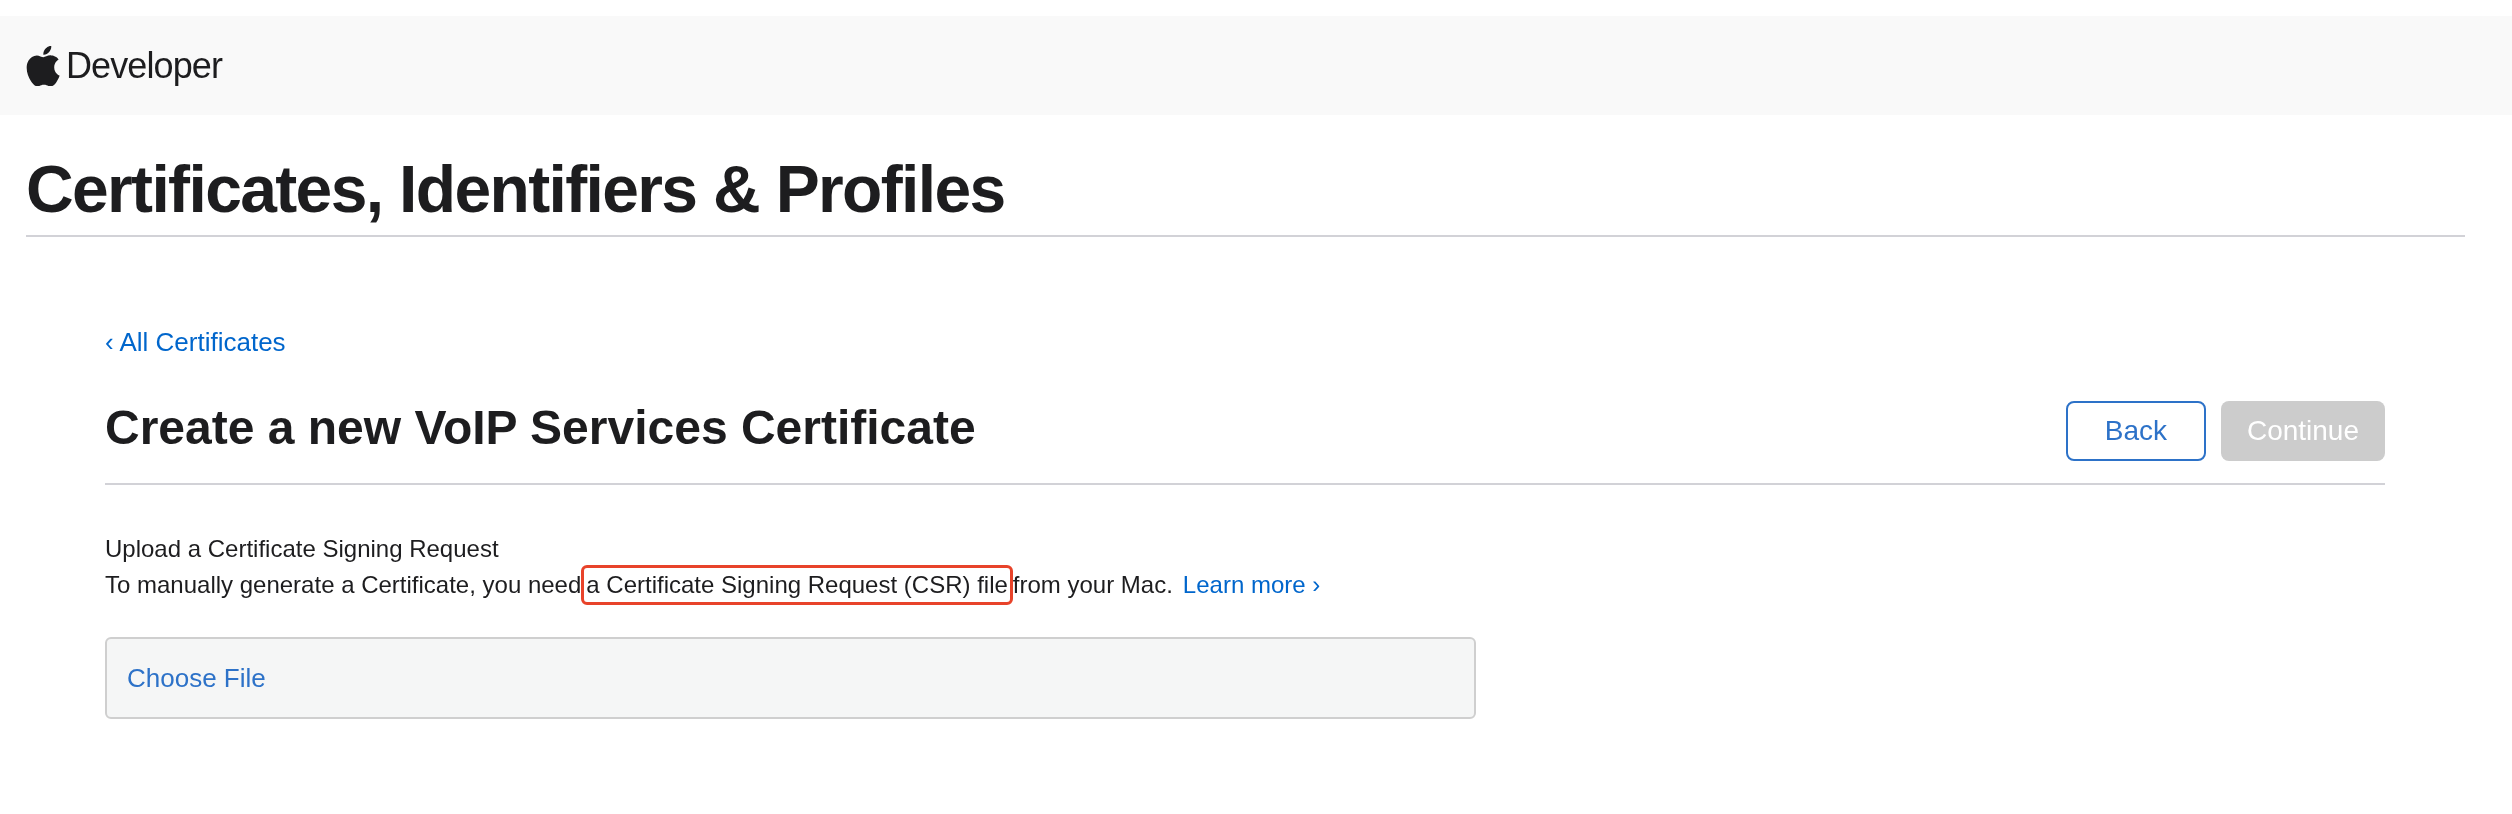  Describe the element at coordinates (43, 65) in the screenshot. I see `apple-logo-icon` at that location.